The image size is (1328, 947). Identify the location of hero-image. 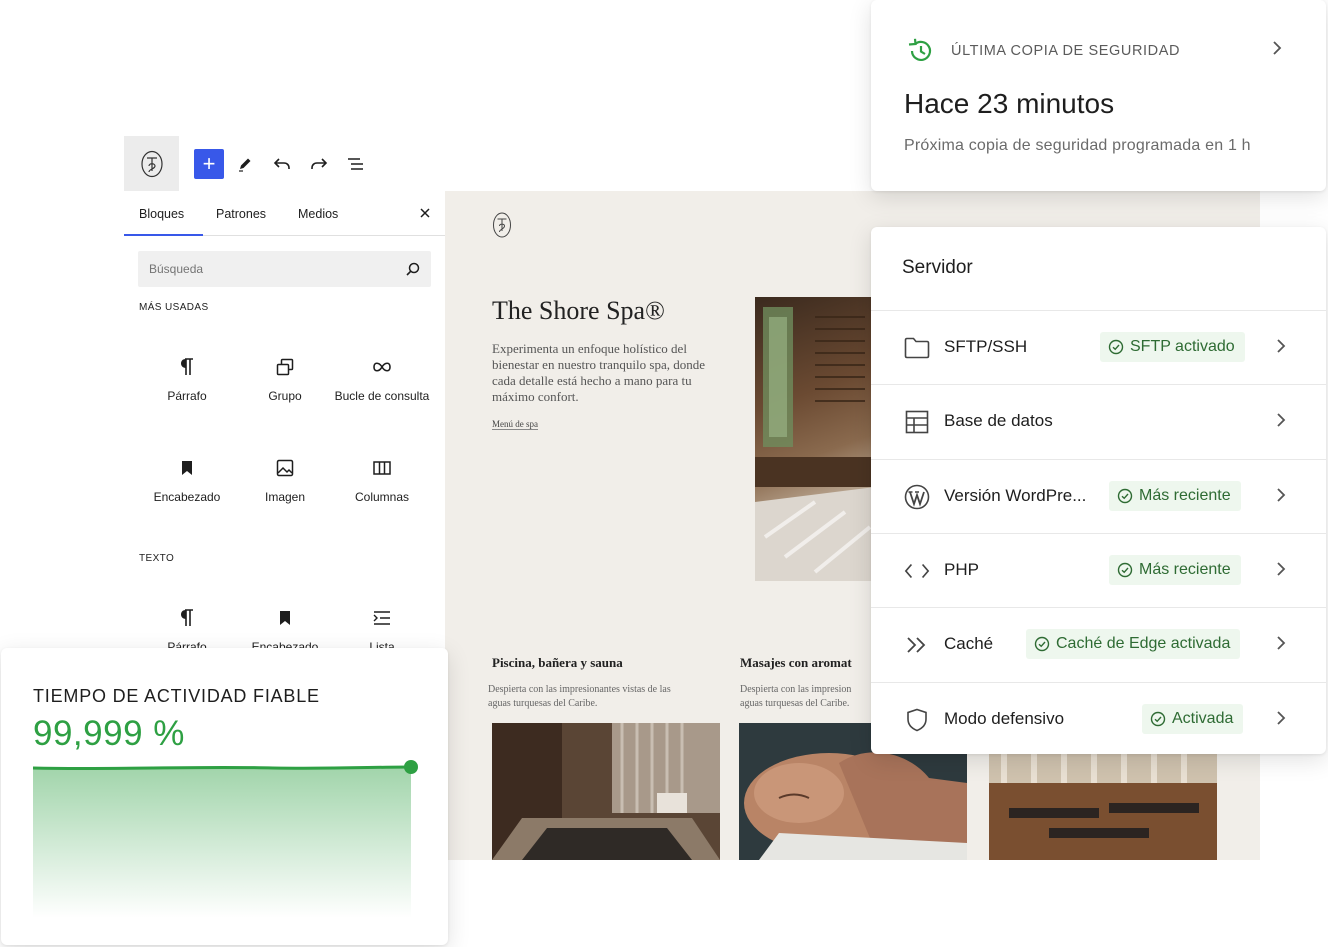
(815, 439).